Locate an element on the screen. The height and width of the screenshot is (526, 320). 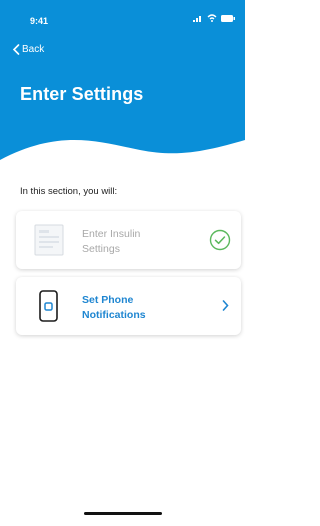
status-time: 9:41 is located at coordinates (39, 21).